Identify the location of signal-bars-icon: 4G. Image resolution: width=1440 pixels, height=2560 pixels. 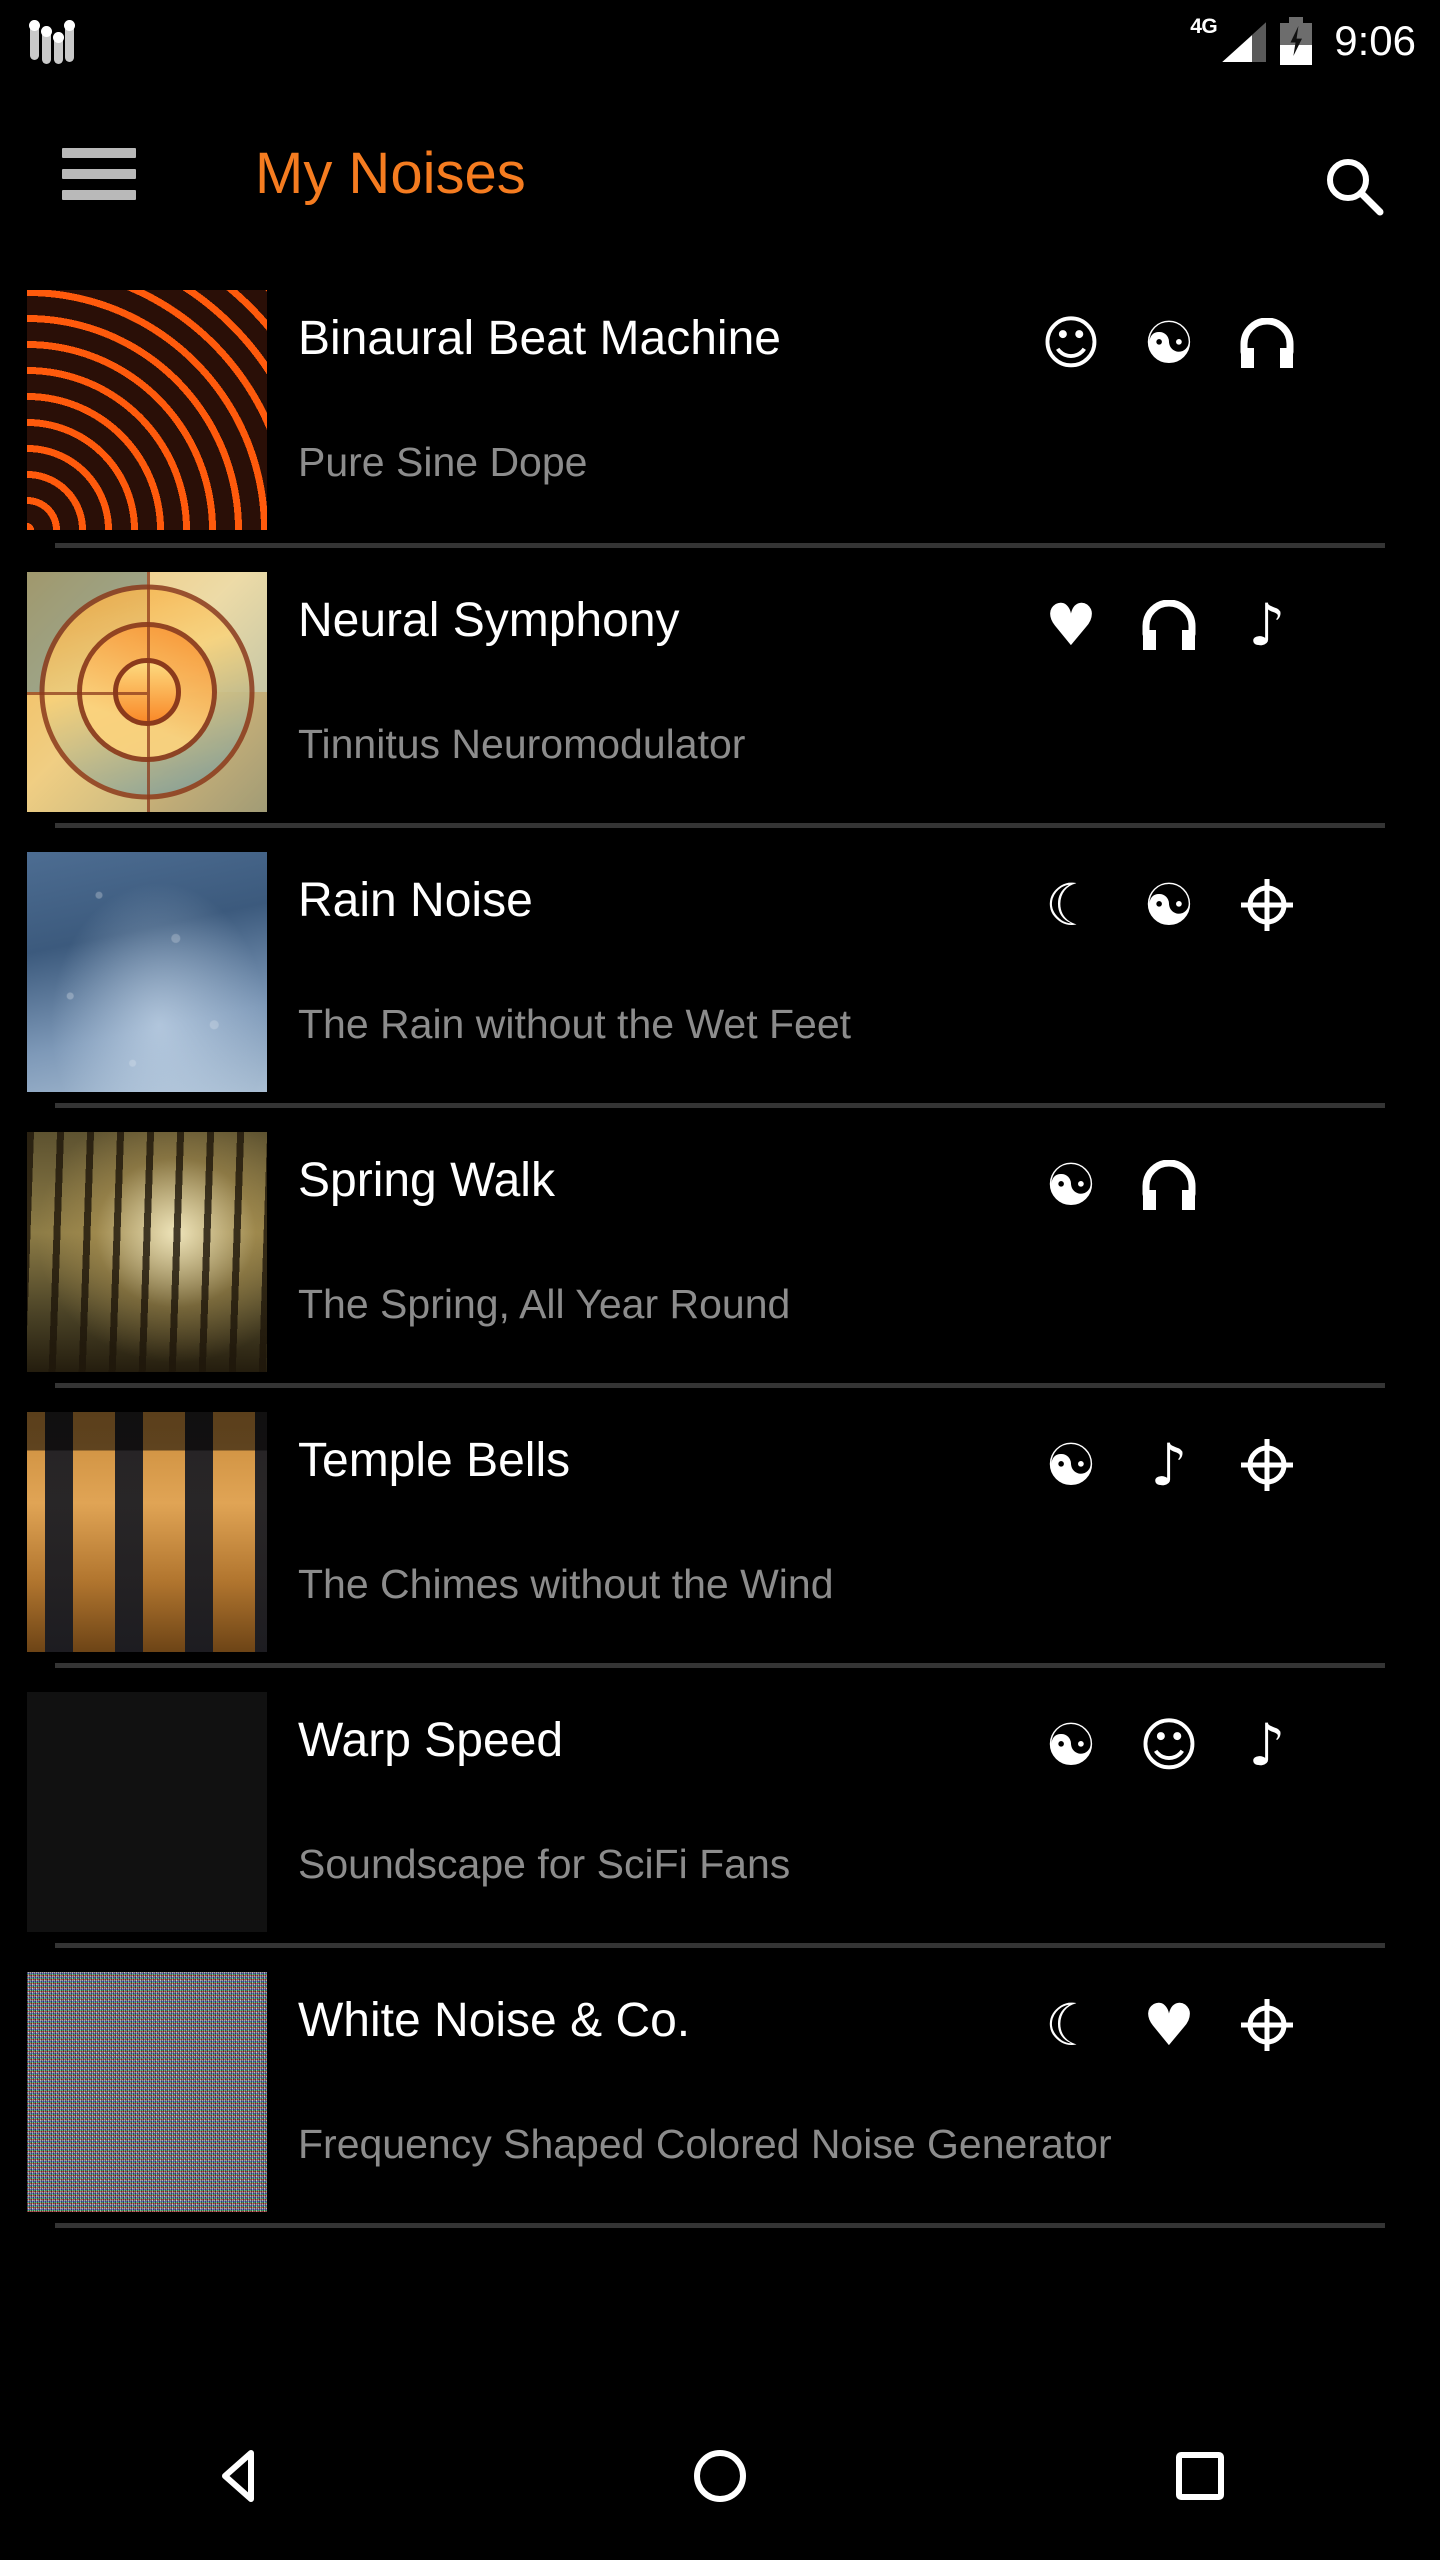
(1227, 40).